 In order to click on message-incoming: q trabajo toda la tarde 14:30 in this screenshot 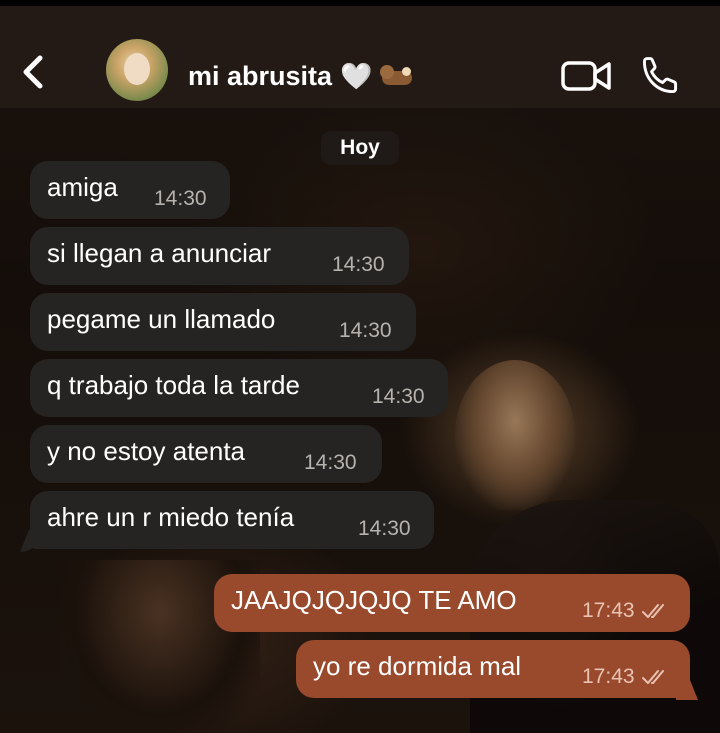, I will do `click(239, 388)`.